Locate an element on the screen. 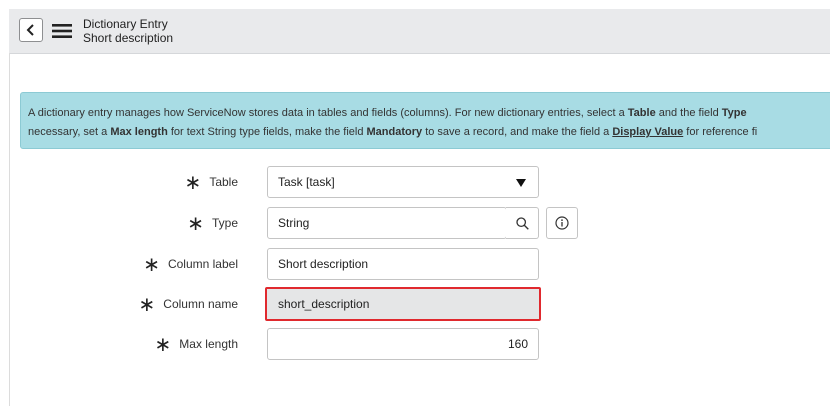 Image resolution: width=830 pixels, height=406 pixels. back-button is located at coordinates (31, 30).